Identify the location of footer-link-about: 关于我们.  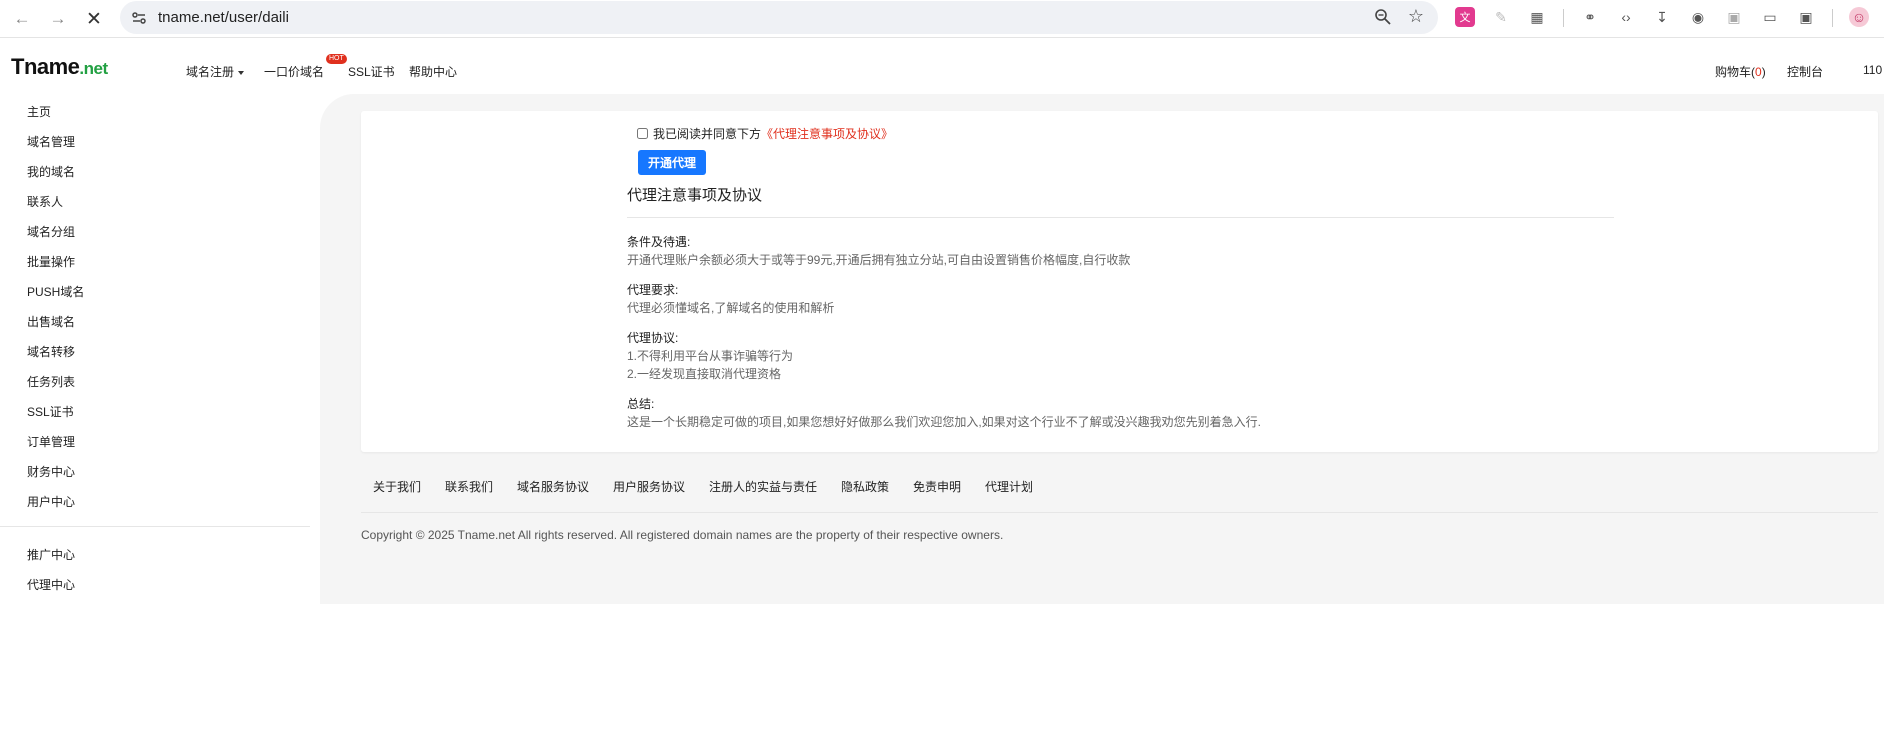
(397, 486).